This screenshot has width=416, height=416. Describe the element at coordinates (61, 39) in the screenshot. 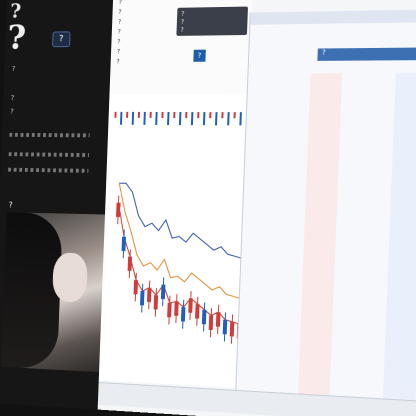

I see `stream-badge: ?` at that location.